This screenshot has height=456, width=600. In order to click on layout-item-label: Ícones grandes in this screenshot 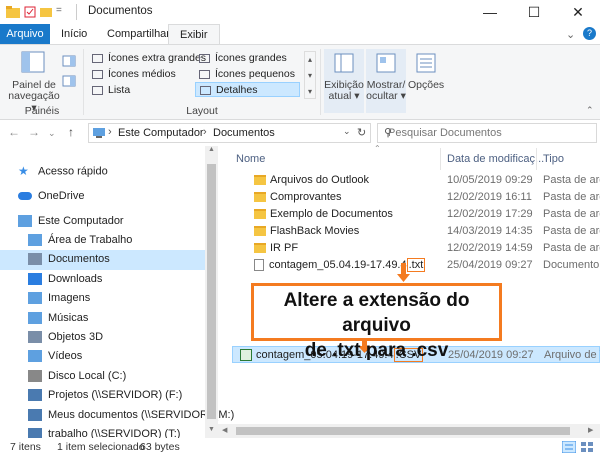, I will do `click(251, 58)`.